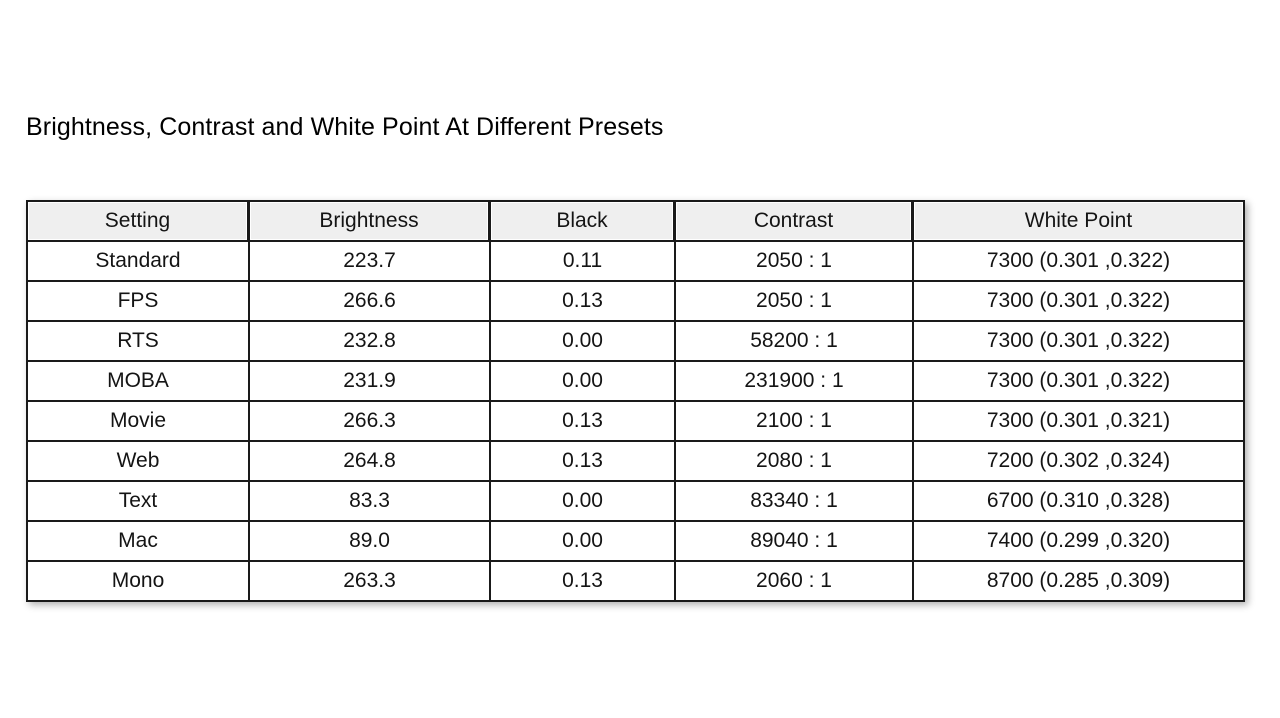 The image size is (1280, 718). I want to click on cell-white-point: 7200 (0.302 ,0.324), so click(1078, 462).